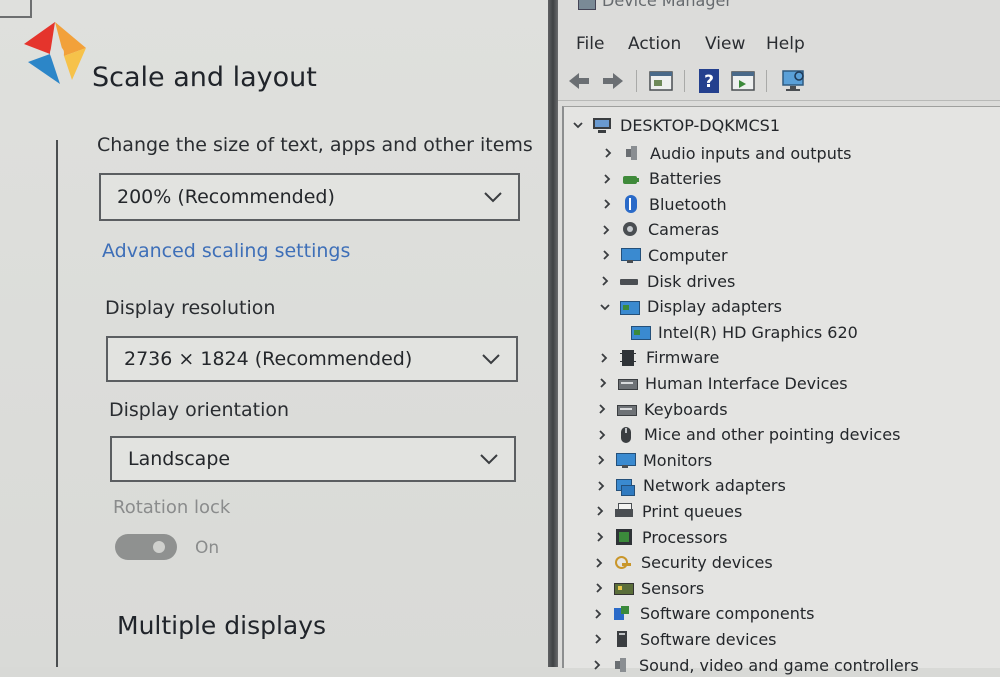 This screenshot has width=1000, height=677. I want to click on tree-node-label: DESKTOP-DQKMCS1, so click(700, 125).